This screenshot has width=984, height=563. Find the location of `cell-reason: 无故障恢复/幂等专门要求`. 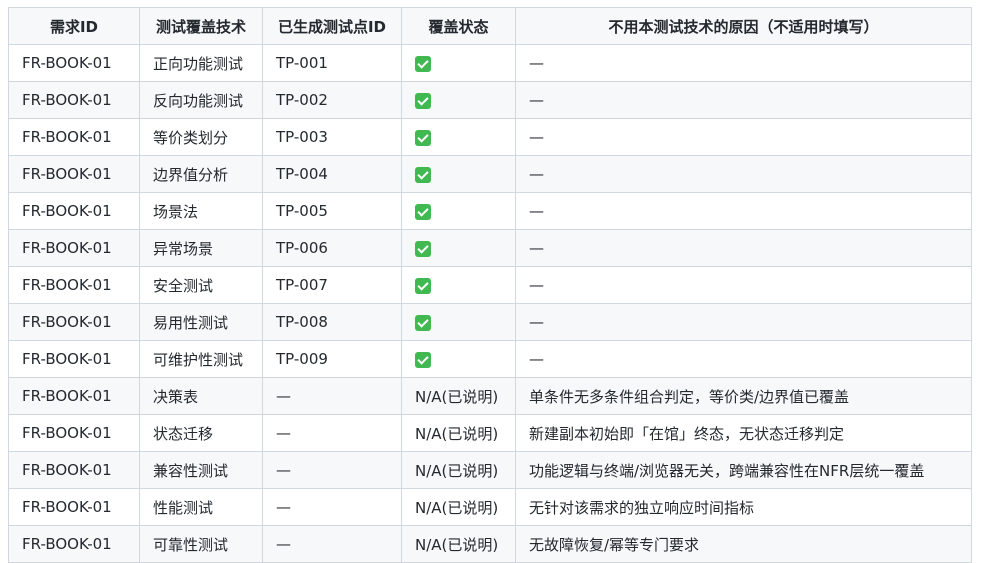

cell-reason: 无故障恢复/幂等专门要求 is located at coordinates (743, 544).